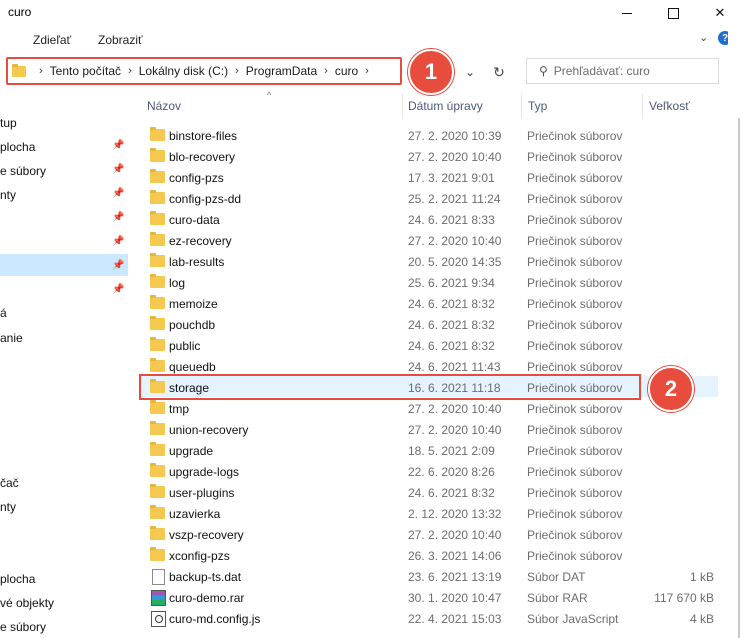 The height and width of the screenshot is (638, 743). Describe the element at coordinates (27, 603) in the screenshot. I see `nav-item: vé objekty` at that location.